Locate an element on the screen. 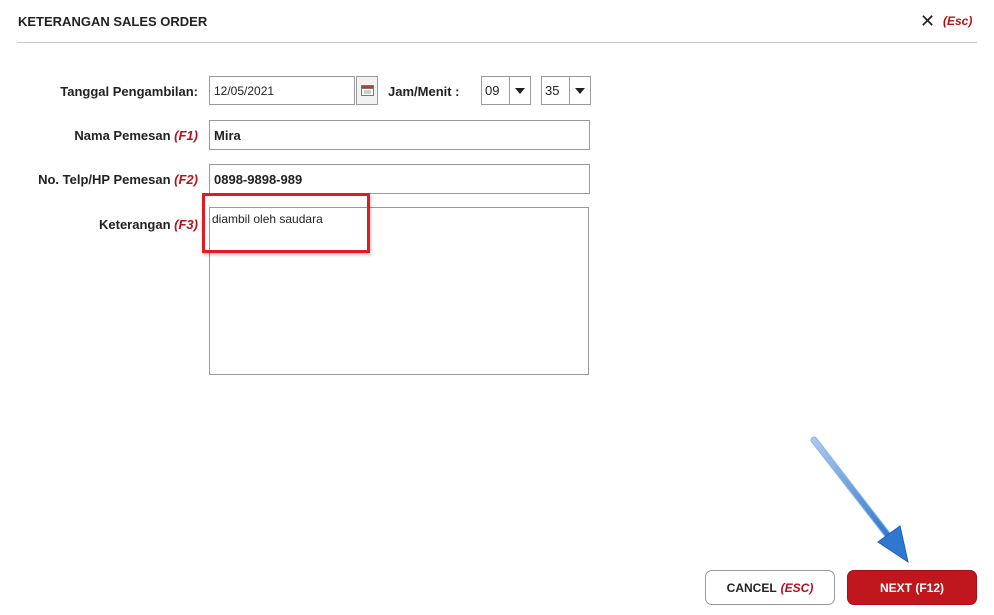  cancel-button: CANCEL (ESC) is located at coordinates (770, 587).